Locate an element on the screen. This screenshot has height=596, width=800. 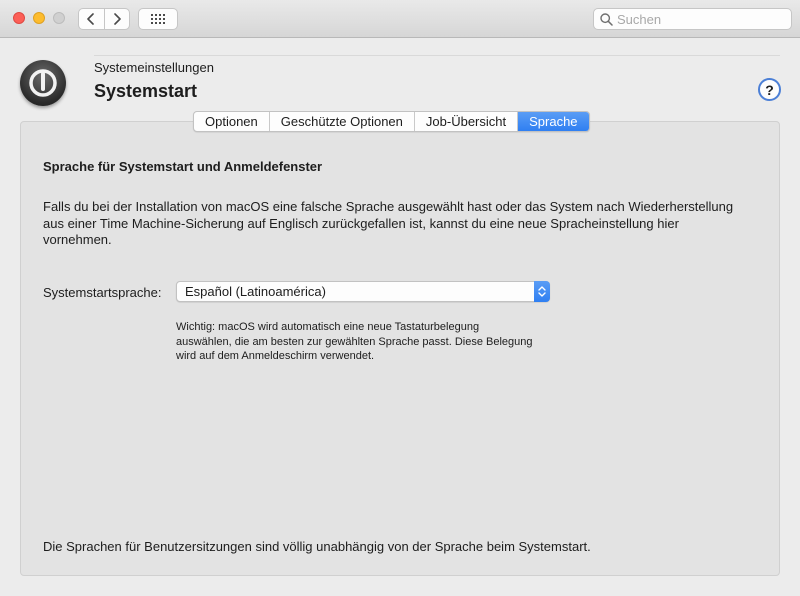
tab-geschuetzte-optionen: Geschützte Optionen is located at coordinates (341, 121).